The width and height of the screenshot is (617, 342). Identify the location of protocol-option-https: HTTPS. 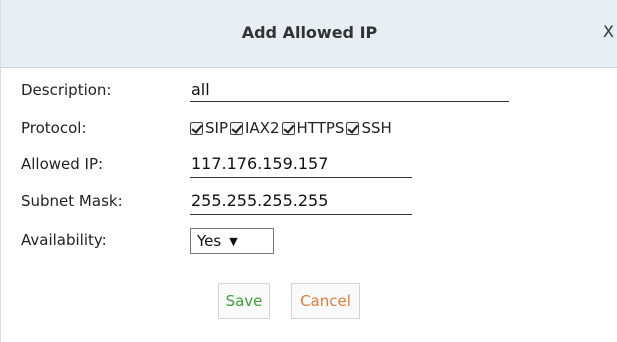
(313, 128).